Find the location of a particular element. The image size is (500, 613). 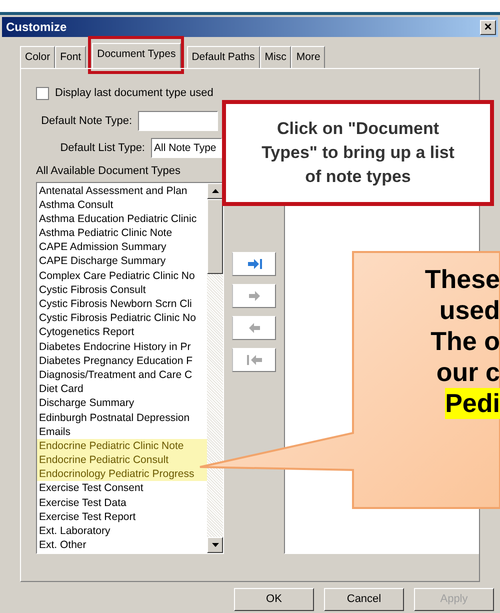

tab: Default Paths is located at coordinates (223, 57).